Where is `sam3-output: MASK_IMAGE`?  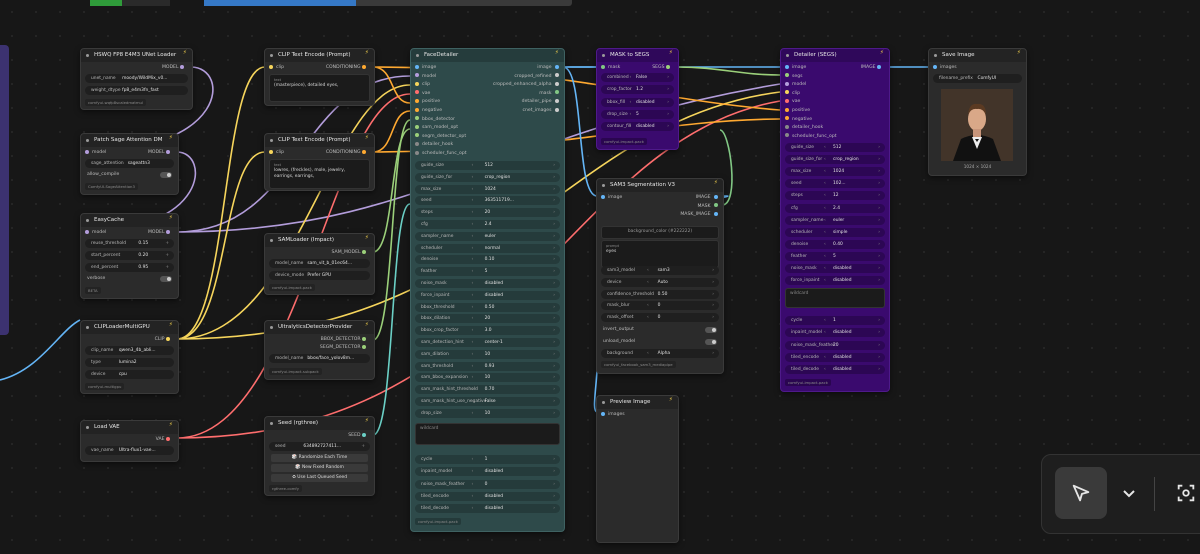
sam3-output: MASK_IMAGE is located at coordinates (699, 214).